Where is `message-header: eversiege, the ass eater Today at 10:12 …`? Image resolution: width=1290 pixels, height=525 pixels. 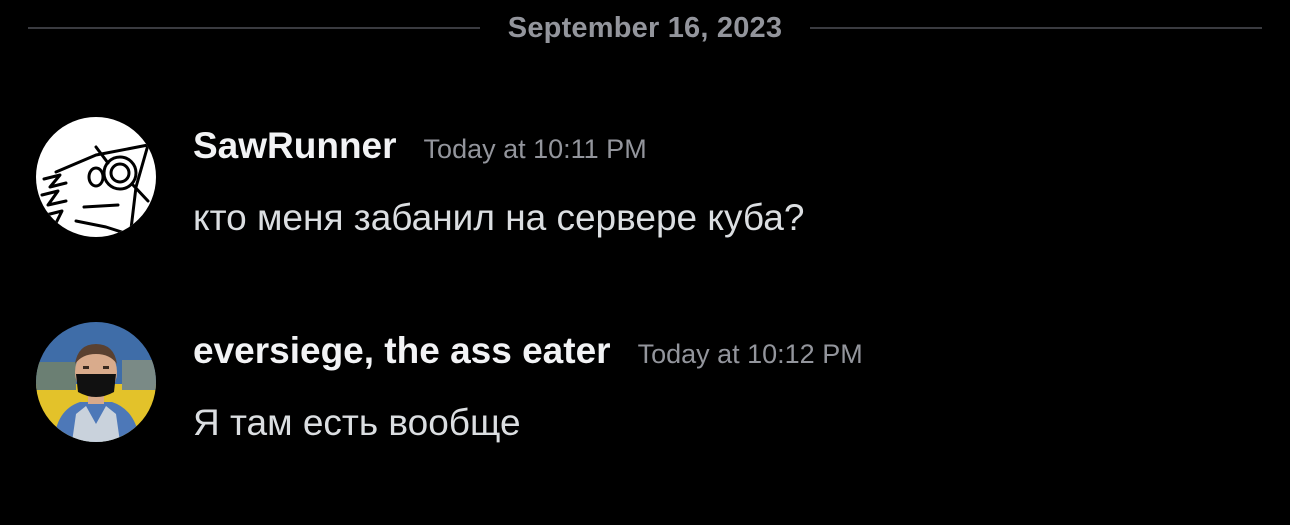 message-header: eversiege, the ass eater Today at 10:12 … is located at coordinates (528, 351).